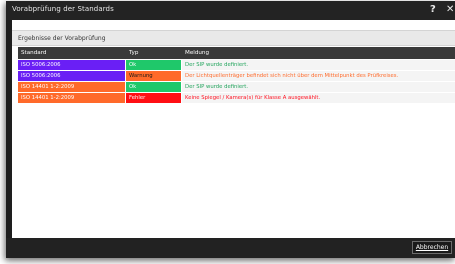 The width and height of the screenshot is (455, 264). I want to click on header-standard: Standard, so click(33, 53).